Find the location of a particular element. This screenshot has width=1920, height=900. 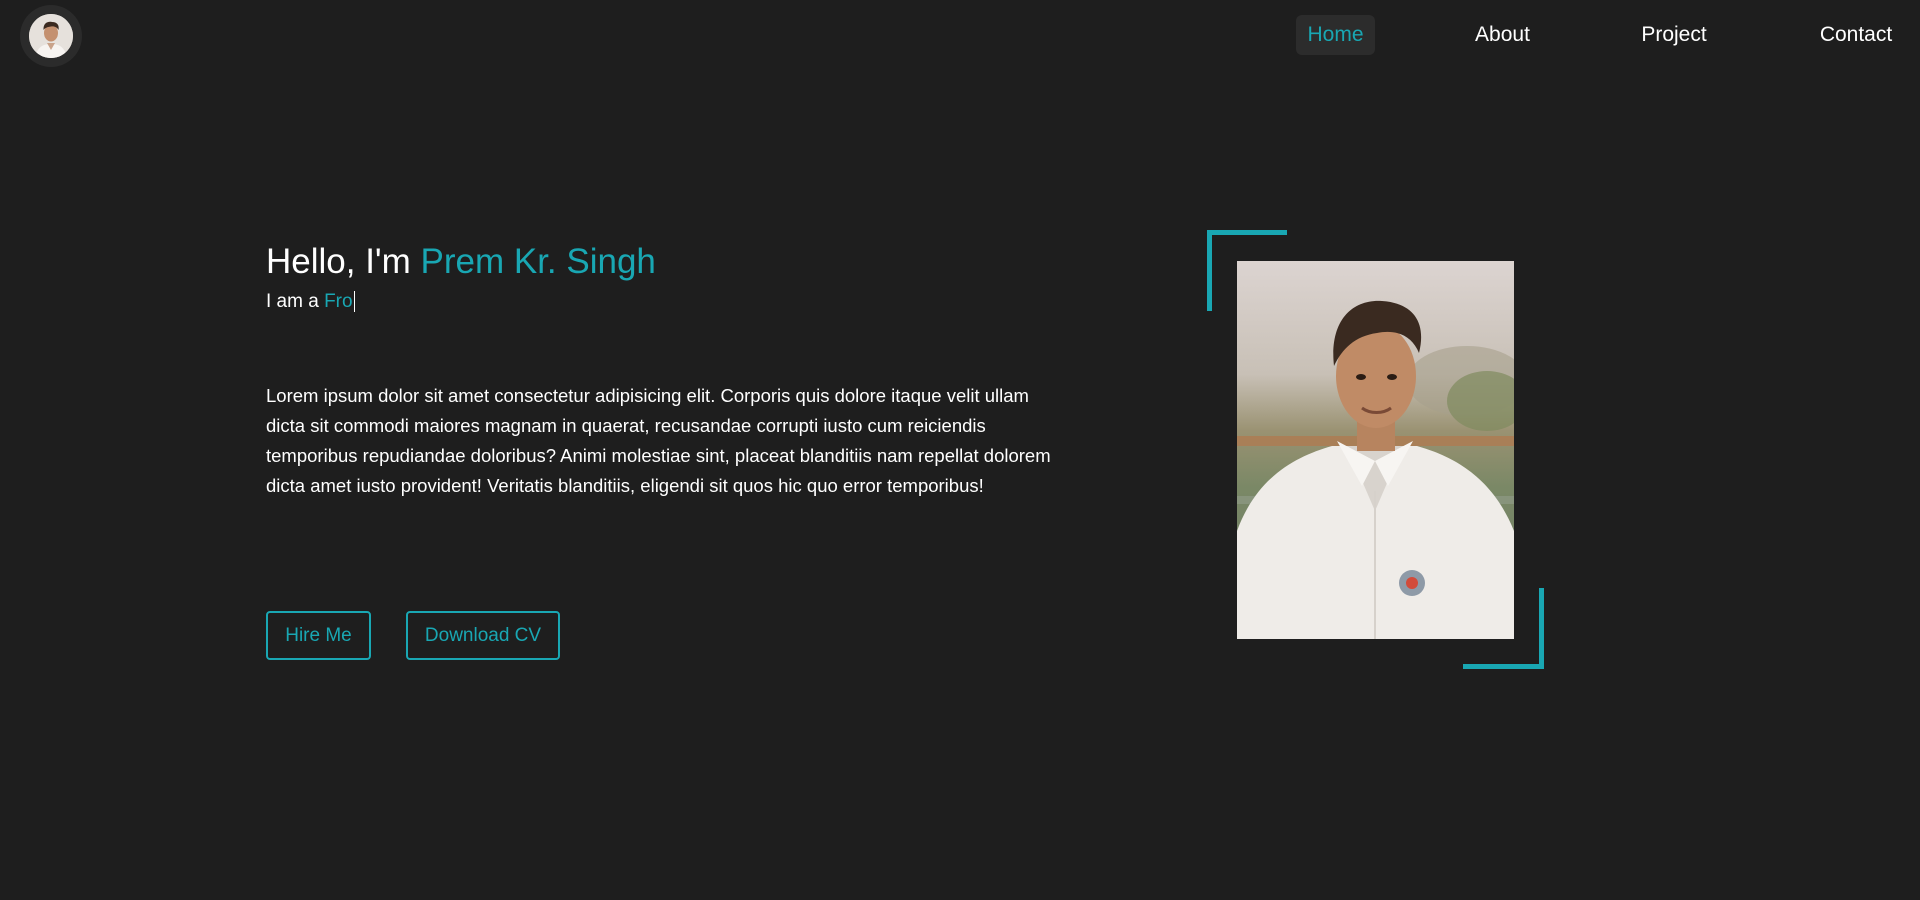

hire-me-button: Hire Me is located at coordinates (318, 635).